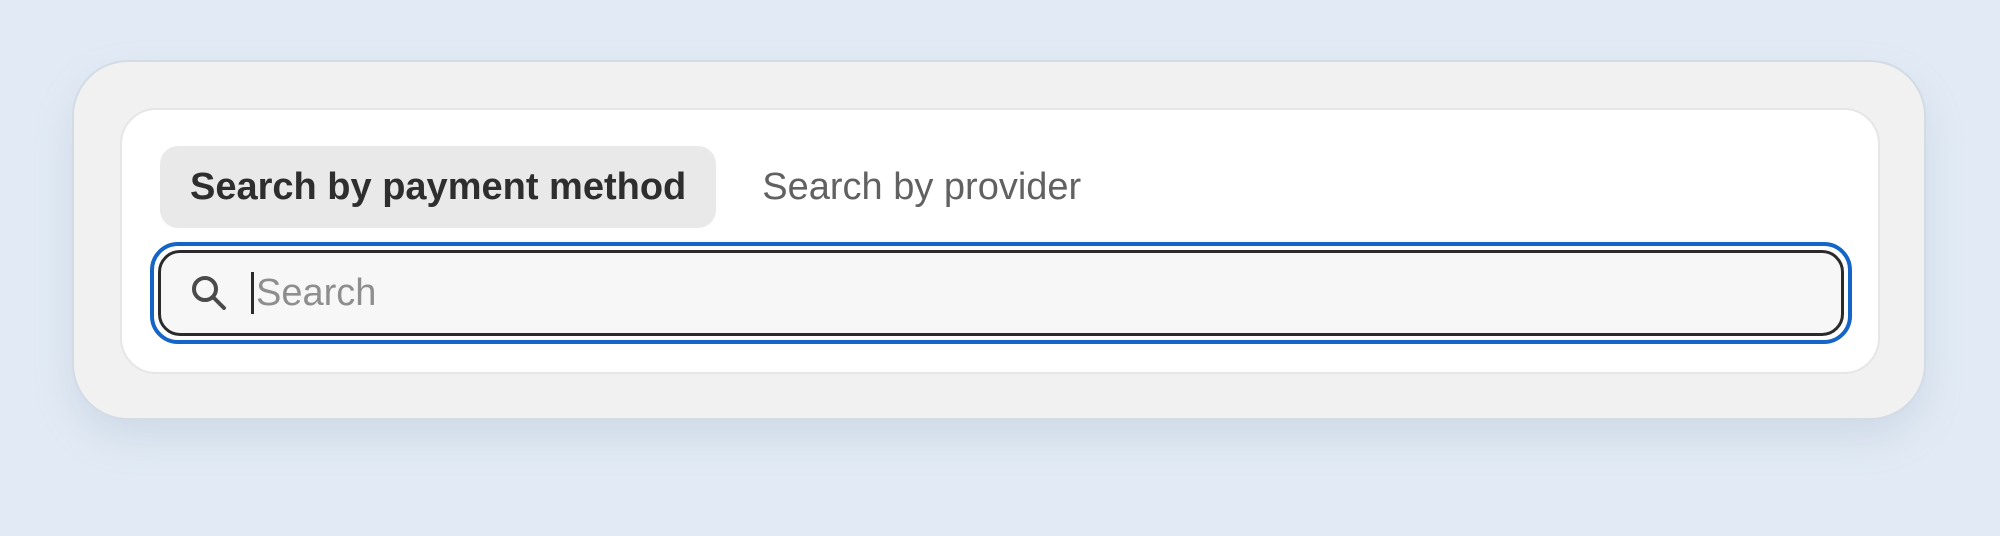  What do you see at coordinates (252, 293) in the screenshot?
I see `text-caret` at bounding box center [252, 293].